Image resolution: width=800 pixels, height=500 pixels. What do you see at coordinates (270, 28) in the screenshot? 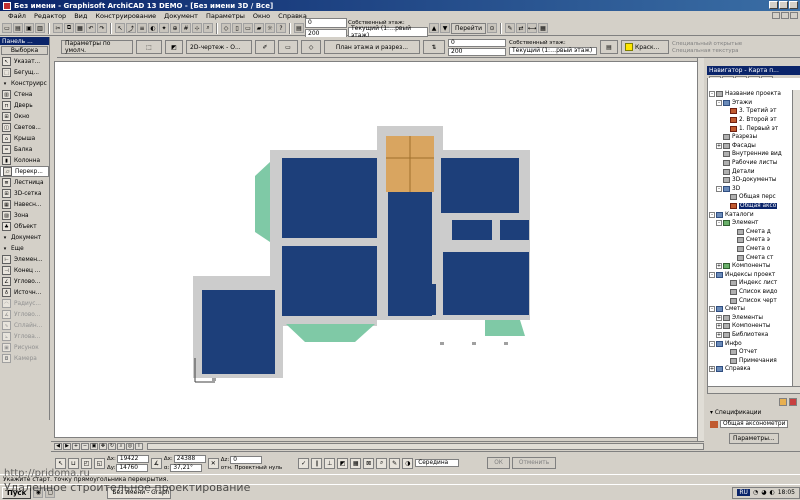
I see `sun-icon: ☼` at bounding box center [270, 28].